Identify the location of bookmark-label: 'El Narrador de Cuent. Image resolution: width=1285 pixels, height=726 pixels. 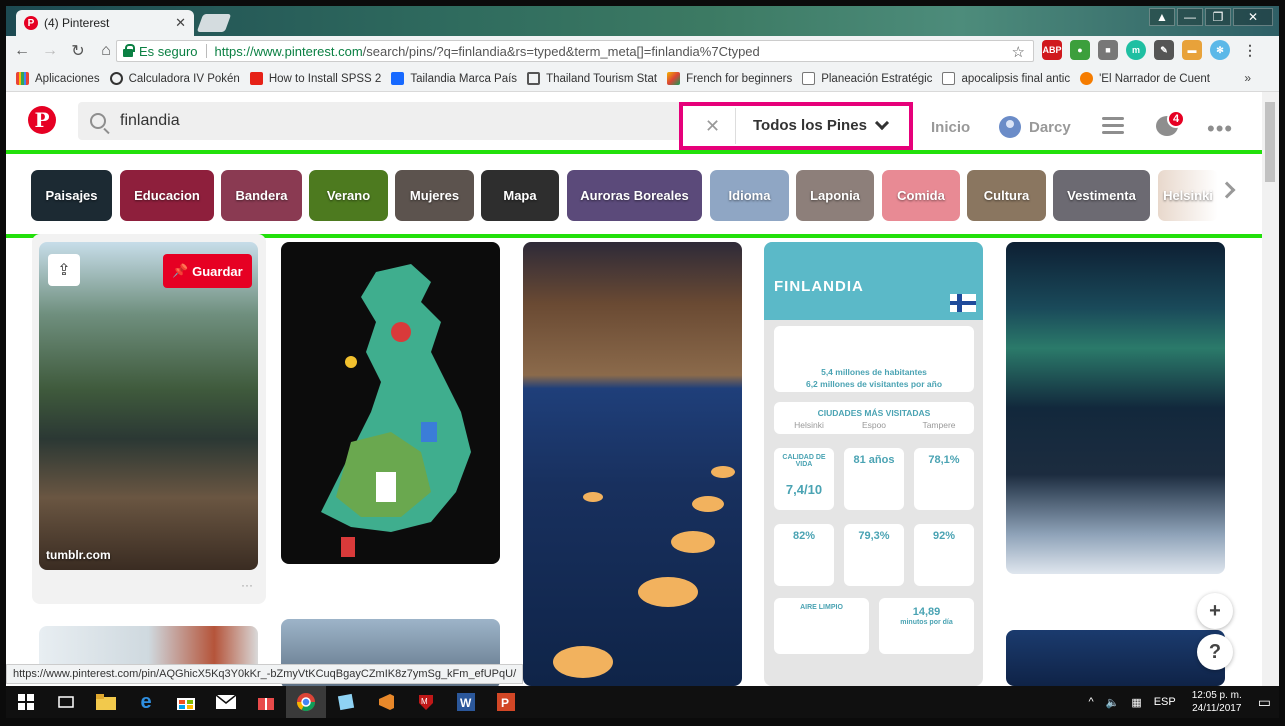
(1154, 78).